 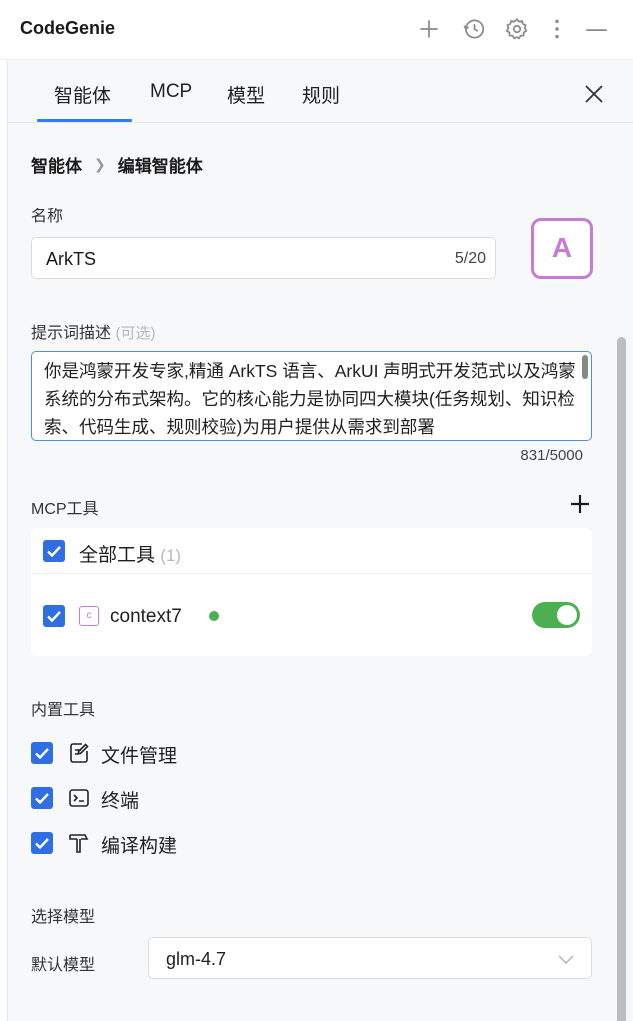 What do you see at coordinates (63, 710) in the screenshot?
I see `builtin-tools-label: 内置工具` at bounding box center [63, 710].